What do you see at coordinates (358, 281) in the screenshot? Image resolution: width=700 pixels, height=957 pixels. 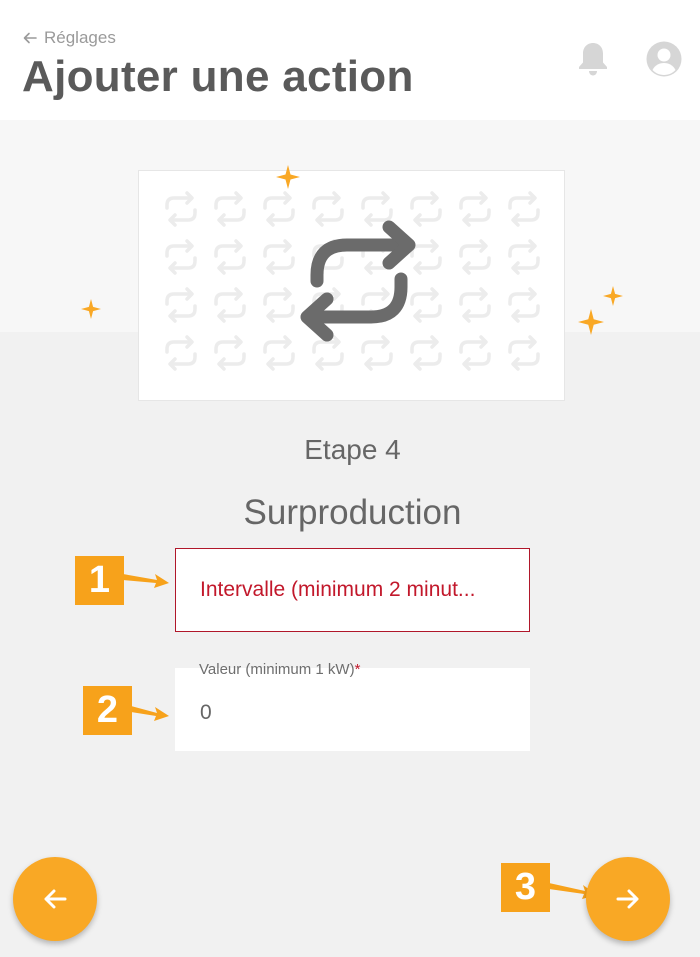 I see `repeat-icon` at bounding box center [358, 281].